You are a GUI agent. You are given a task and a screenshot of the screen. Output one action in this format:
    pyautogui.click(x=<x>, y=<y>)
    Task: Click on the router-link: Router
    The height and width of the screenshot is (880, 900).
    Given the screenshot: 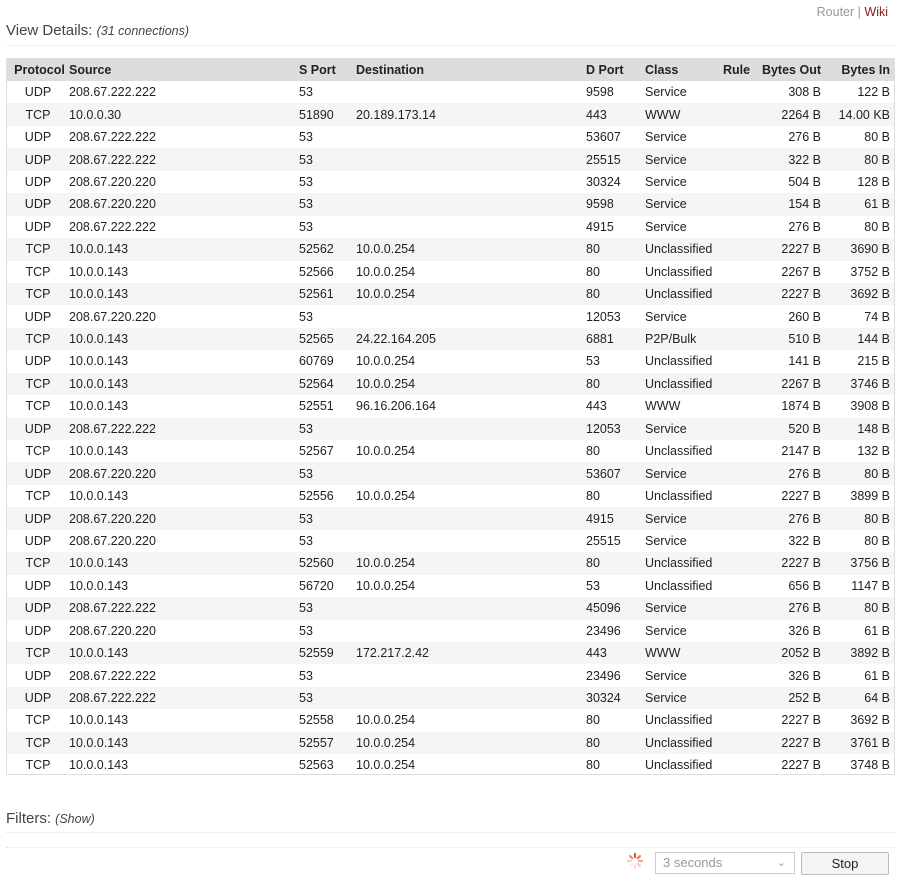 What is the action you would take?
    pyautogui.click(x=836, y=12)
    